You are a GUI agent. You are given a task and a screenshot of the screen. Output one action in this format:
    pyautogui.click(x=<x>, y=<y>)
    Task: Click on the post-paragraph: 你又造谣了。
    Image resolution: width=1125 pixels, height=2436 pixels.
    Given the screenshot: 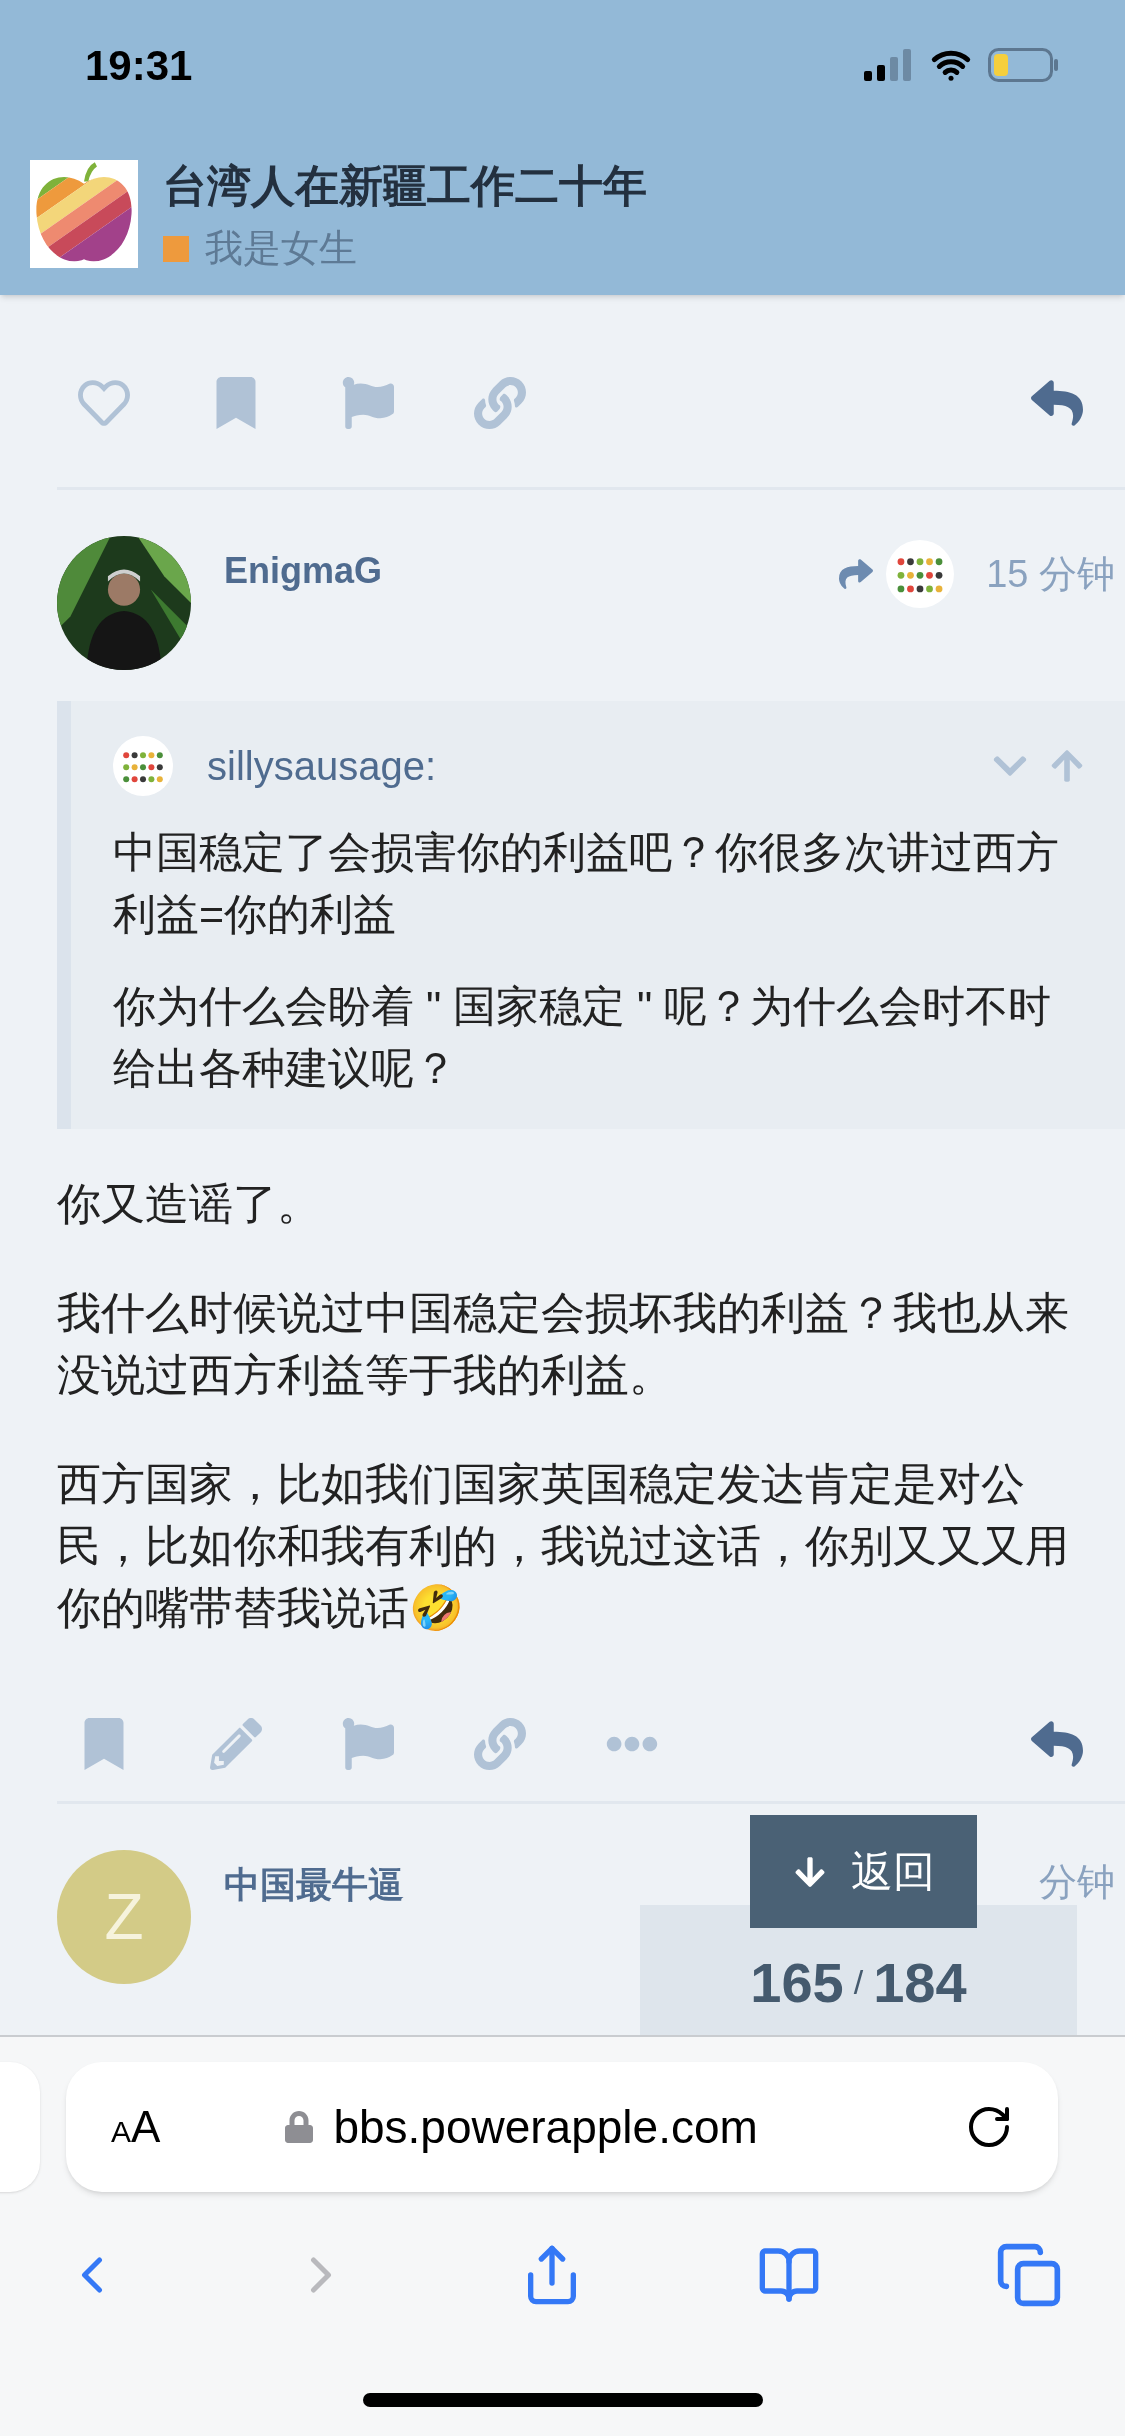 What is the action you would take?
    pyautogui.click(x=189, y=1204)
    